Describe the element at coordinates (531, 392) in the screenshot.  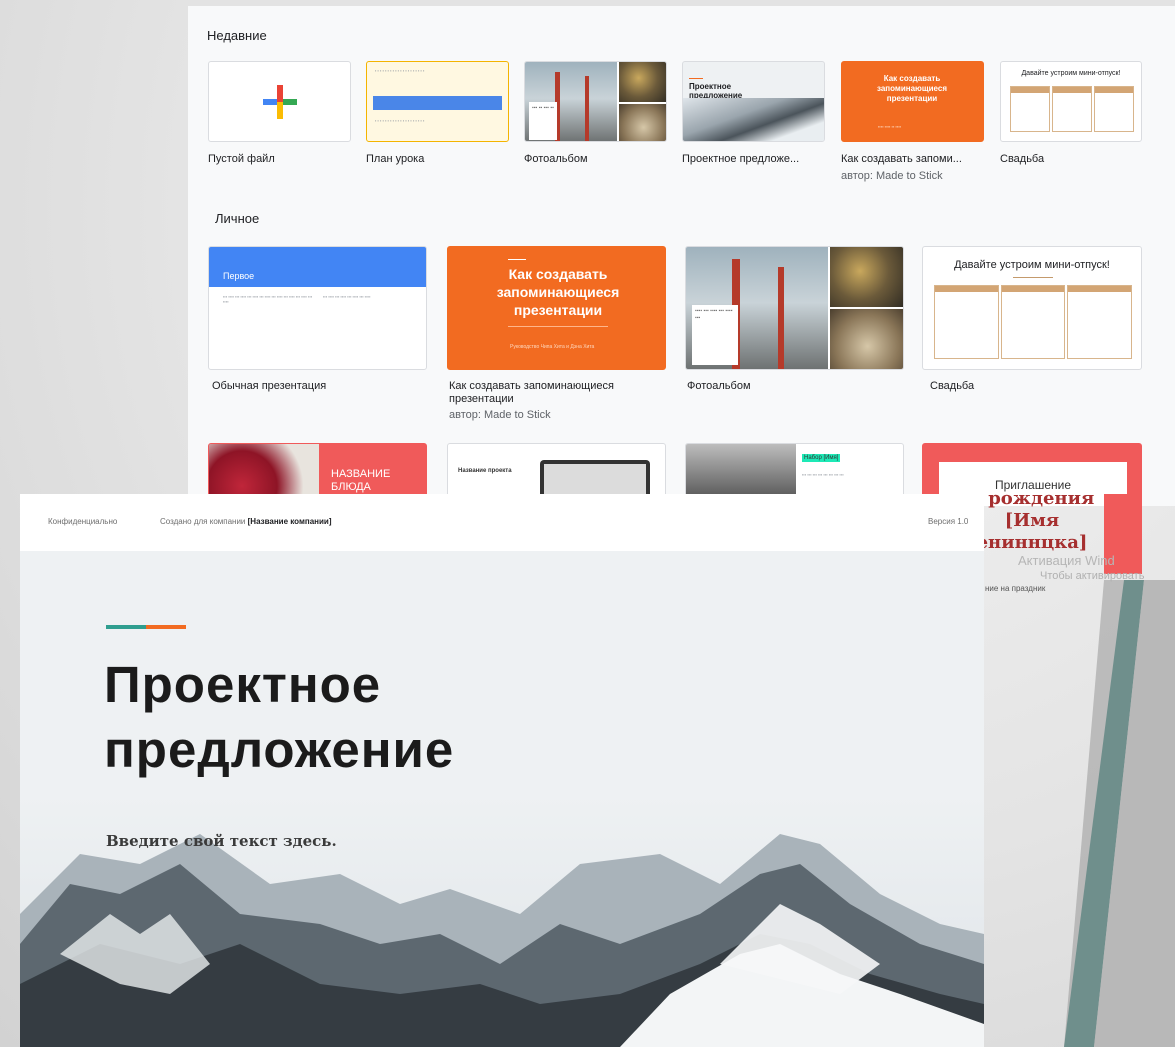
I see `card-label: Как создавать запоминающиеся презентации` at that location.